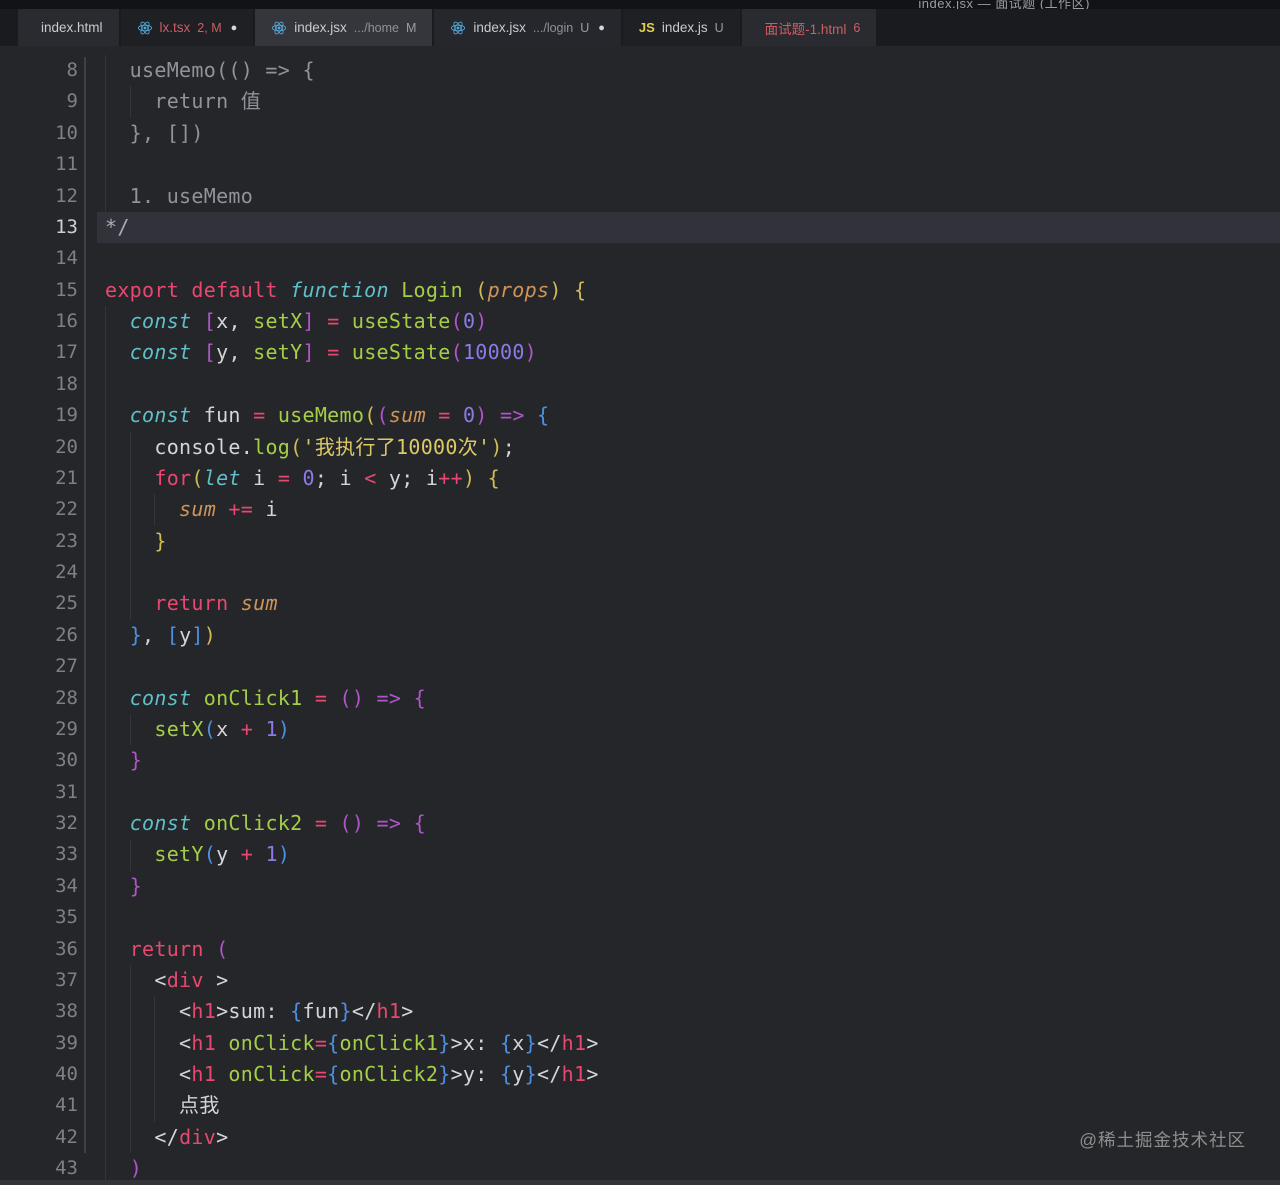 The image size is (1280, 1185). What do you see at coordinates (39, 854) in the screenshot?
I see `line-number: 33` at bounding box center [39, 854].